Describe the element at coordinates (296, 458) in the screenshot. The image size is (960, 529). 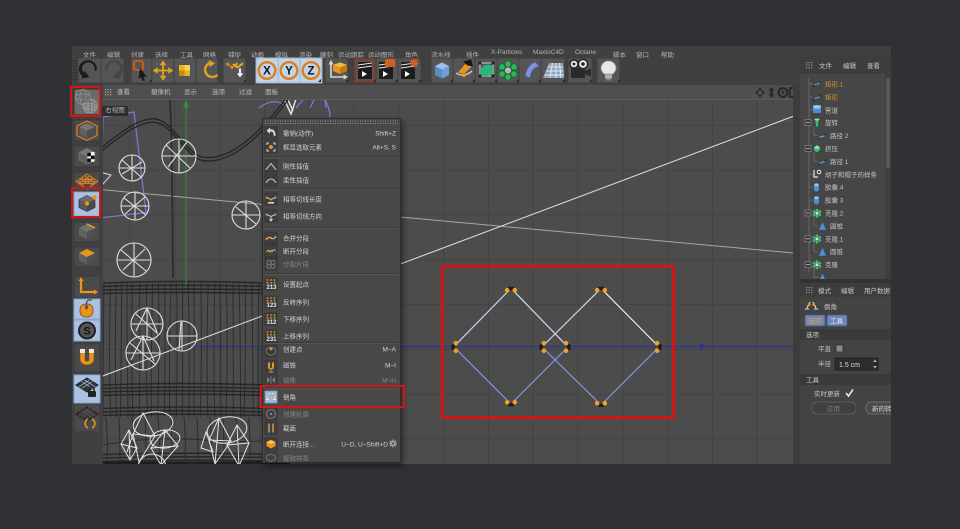
I see `svg-text: 提取样条` at that location.